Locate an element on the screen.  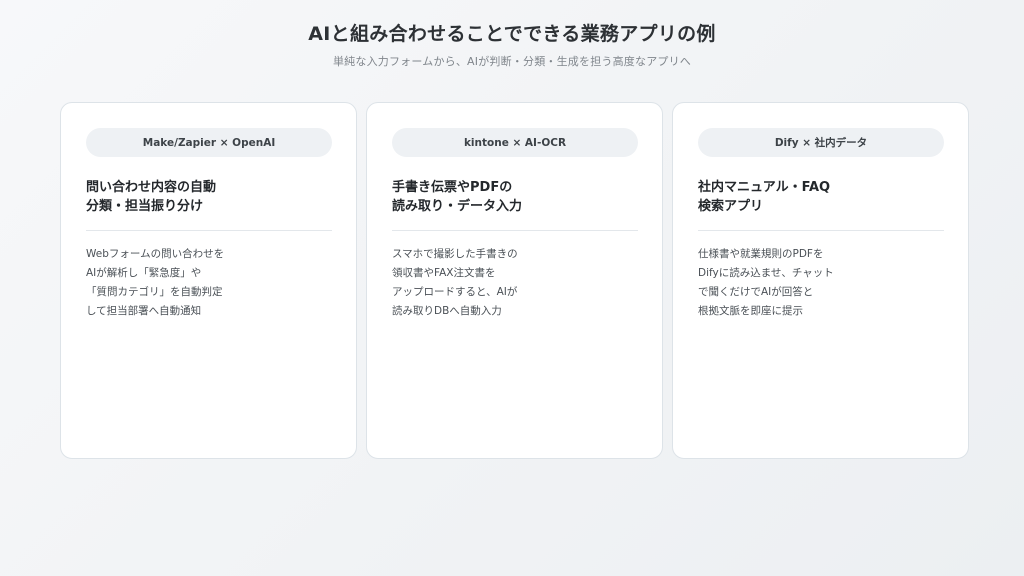
card-title-line: 検索アプリ is located at coordinates (731, 206).